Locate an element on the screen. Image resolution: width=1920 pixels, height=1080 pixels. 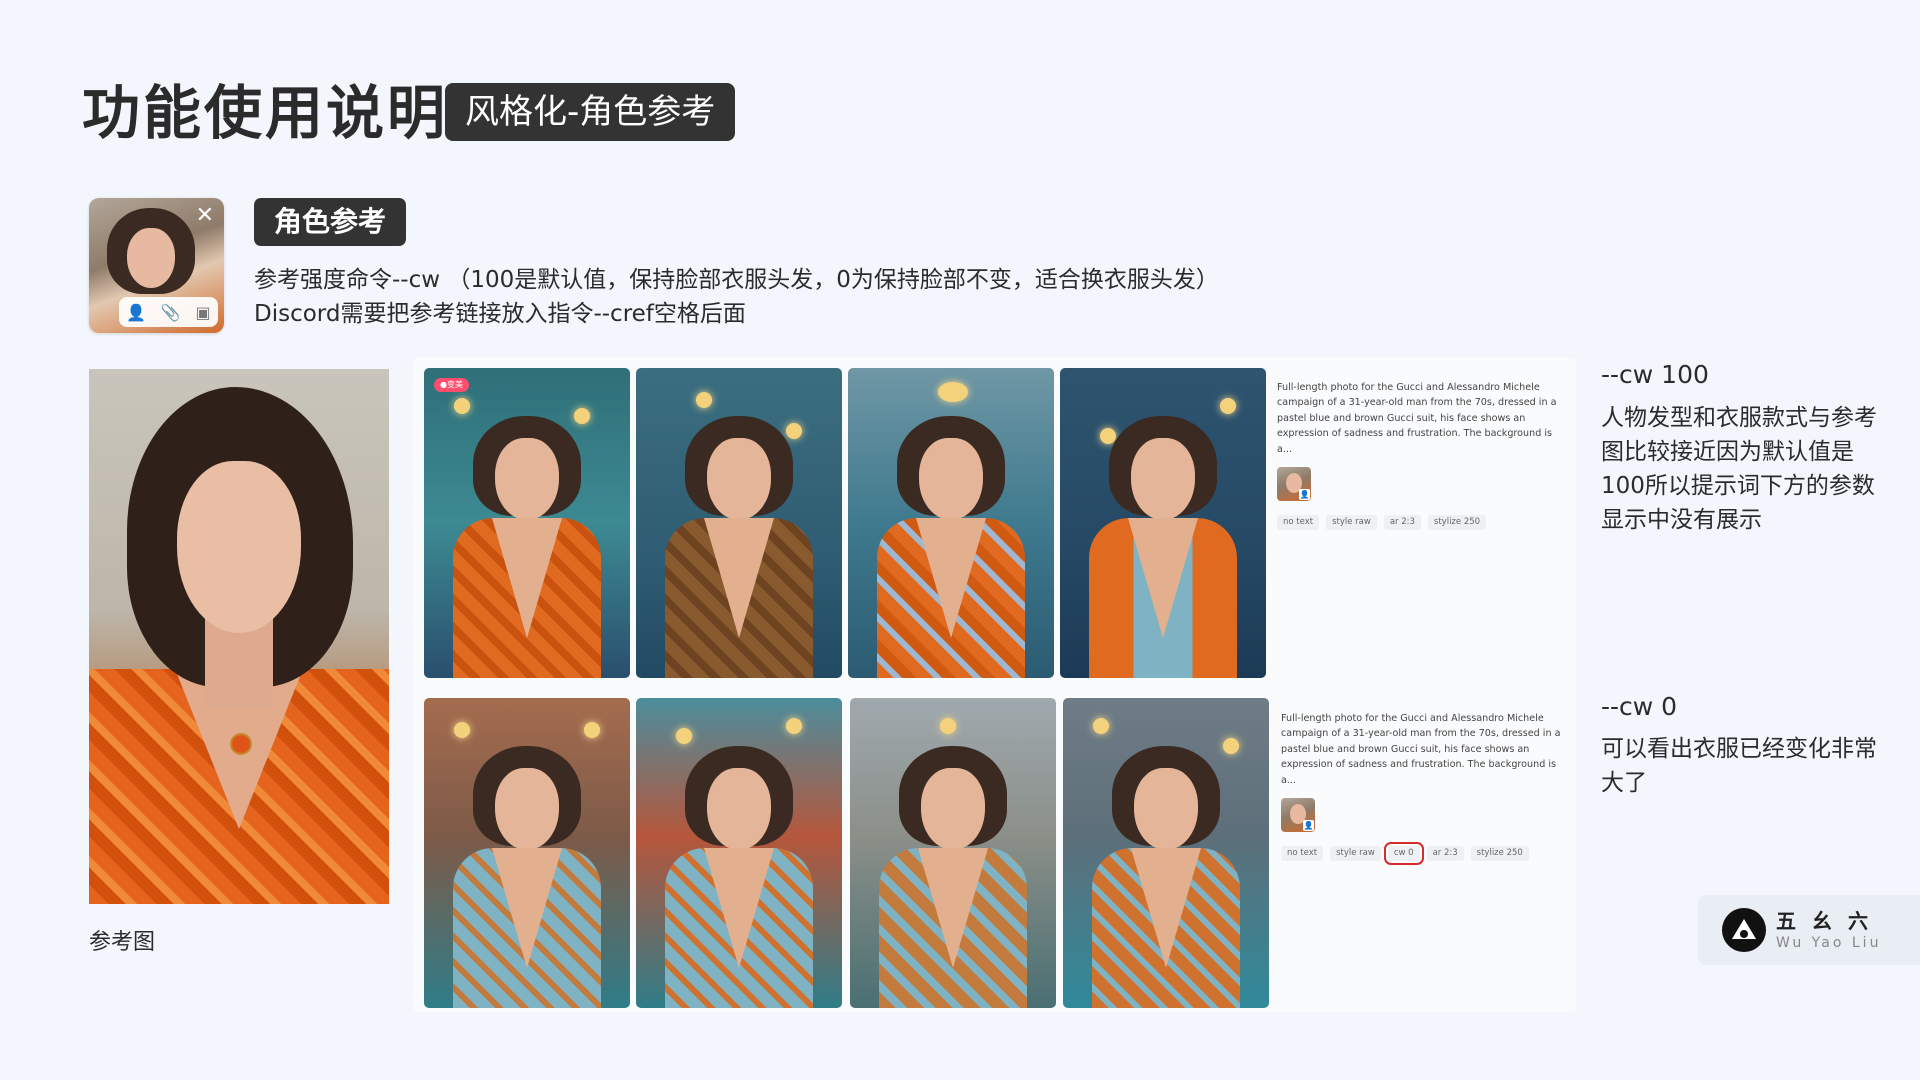
logo-icon is located at coordinates (1744, 930).